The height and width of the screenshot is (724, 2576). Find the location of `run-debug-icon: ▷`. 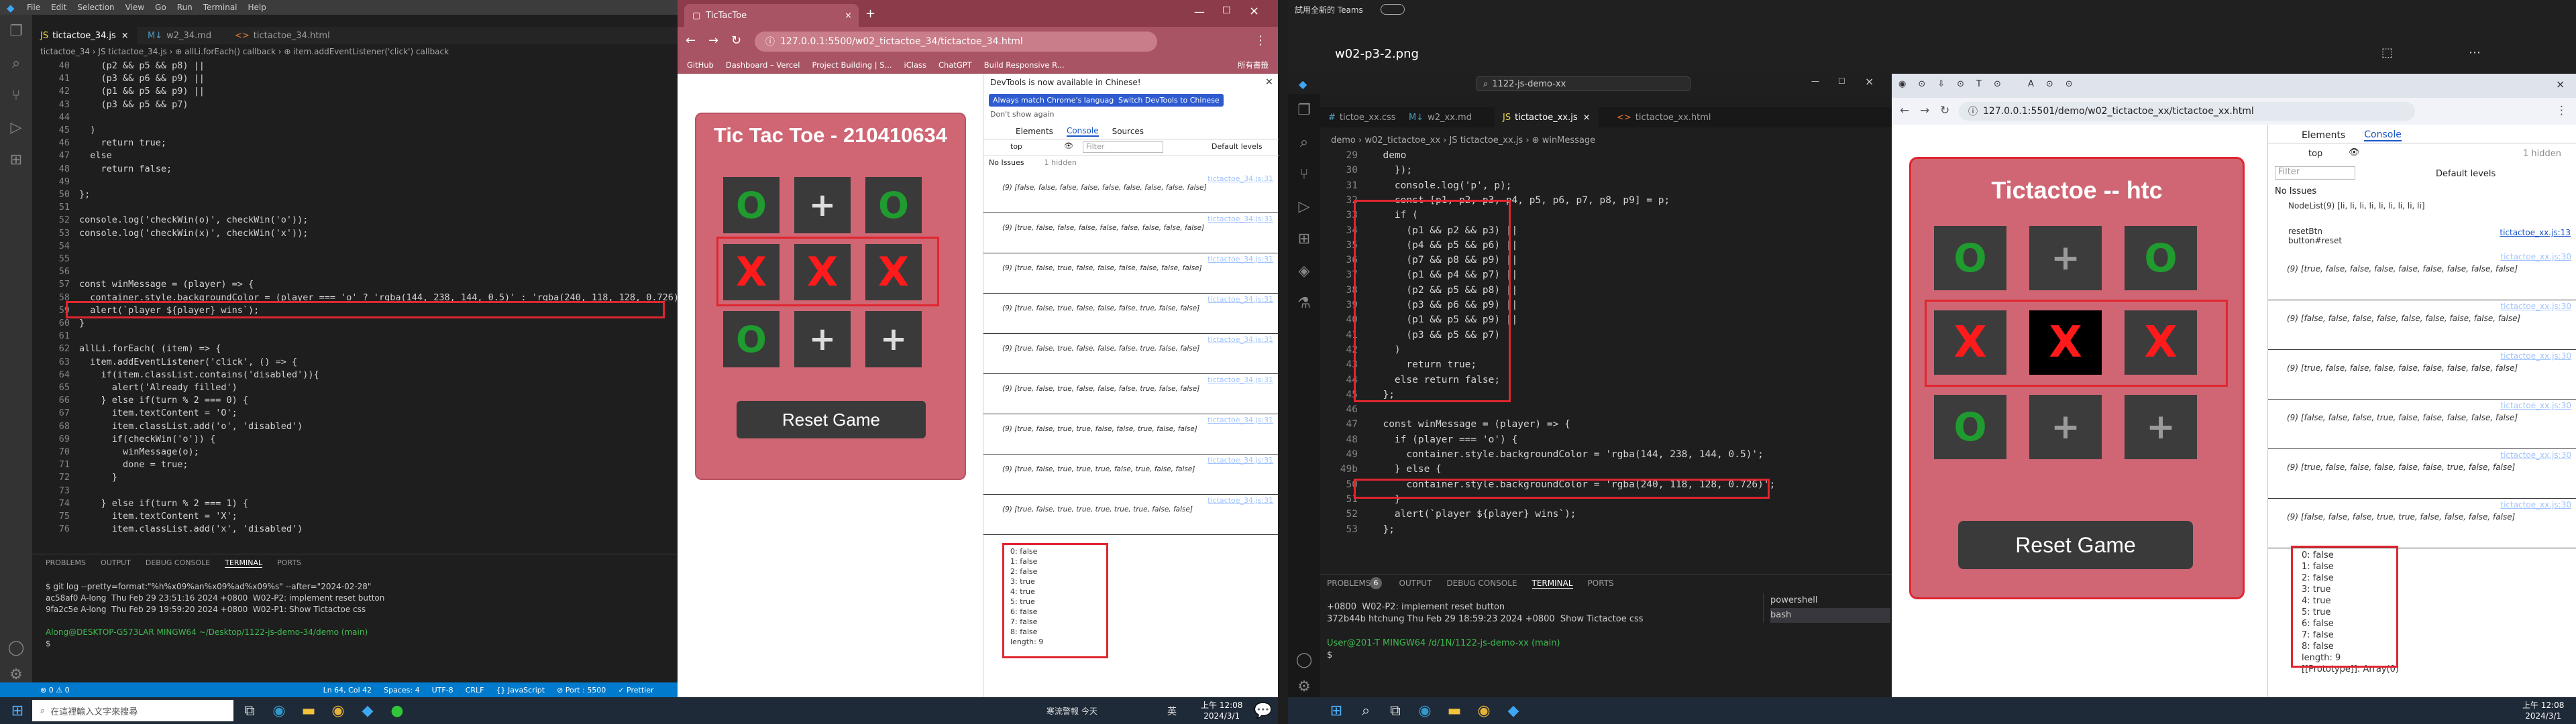

run-debug-icon: ▷ is located at coordinates (16, 127).